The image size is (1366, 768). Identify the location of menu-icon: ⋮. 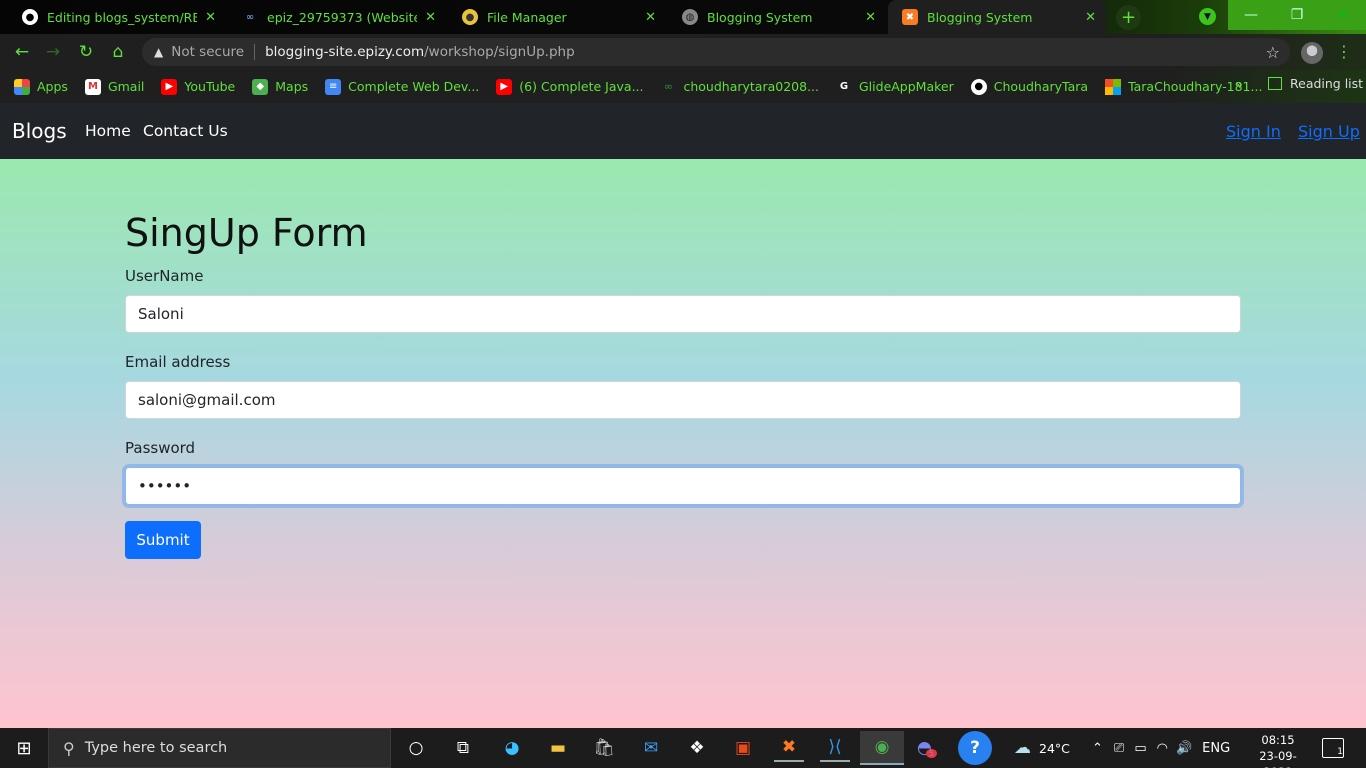
(1344, 51).